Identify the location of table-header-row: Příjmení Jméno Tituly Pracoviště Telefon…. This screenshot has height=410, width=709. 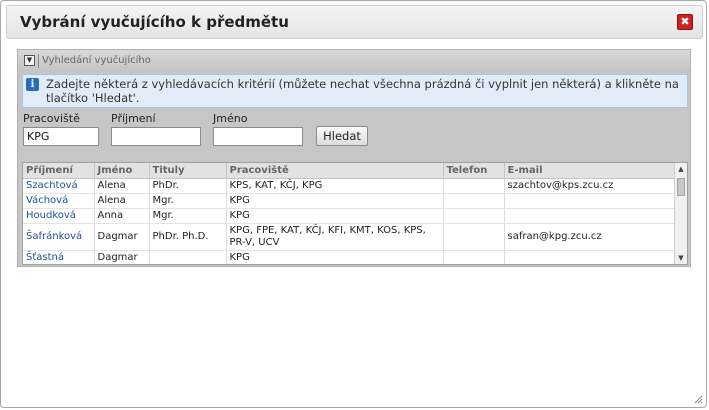
(349, 171).